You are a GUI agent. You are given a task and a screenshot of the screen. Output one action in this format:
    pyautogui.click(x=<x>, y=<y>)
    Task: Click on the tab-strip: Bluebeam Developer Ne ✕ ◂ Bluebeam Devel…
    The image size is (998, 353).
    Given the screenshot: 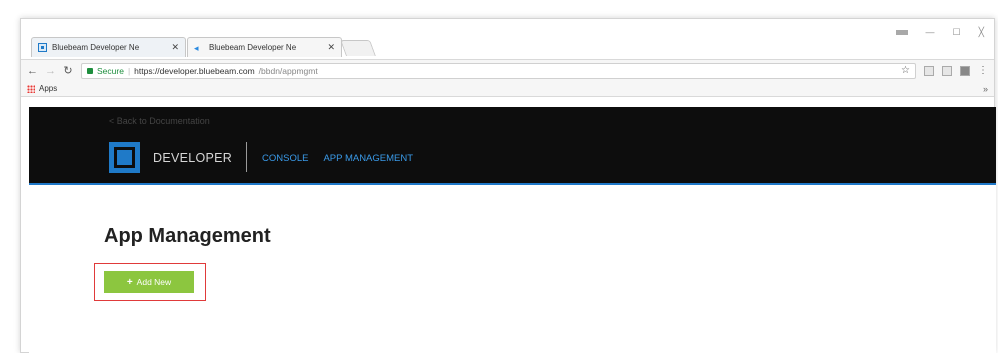 What is the action you would take?
    pyautogui.click(x=507, y=39)
    